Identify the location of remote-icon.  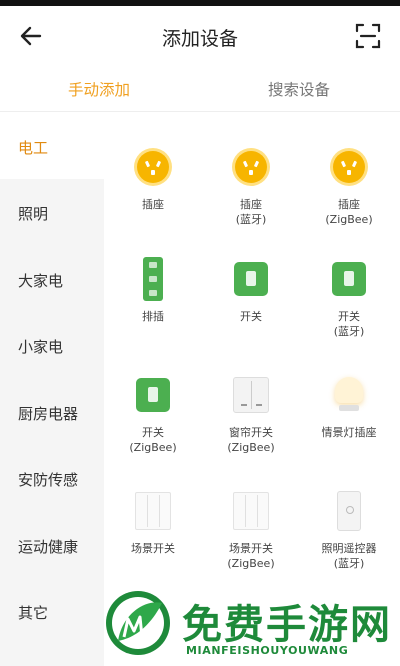
(349, 511).